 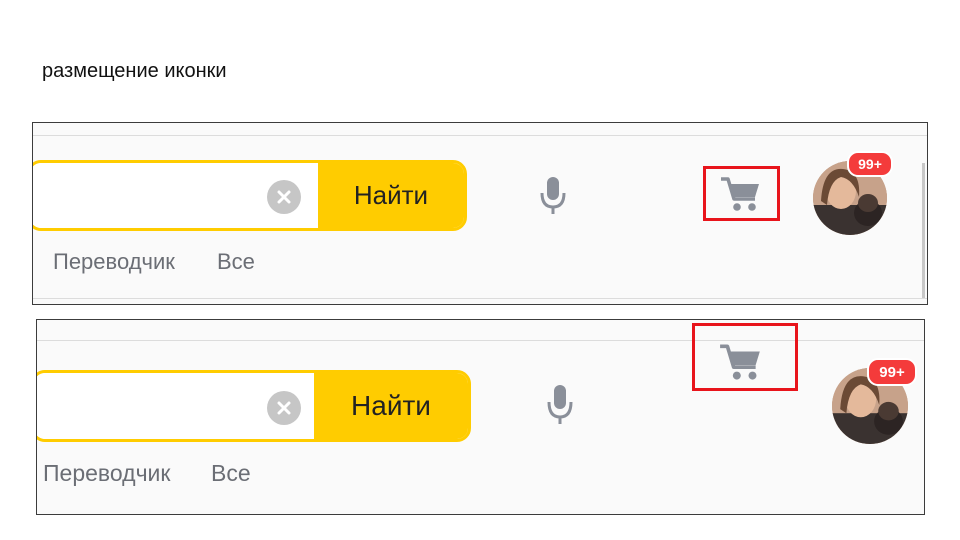 I want to click on slide-title: размещение иконки, so click(x=134, y=71).